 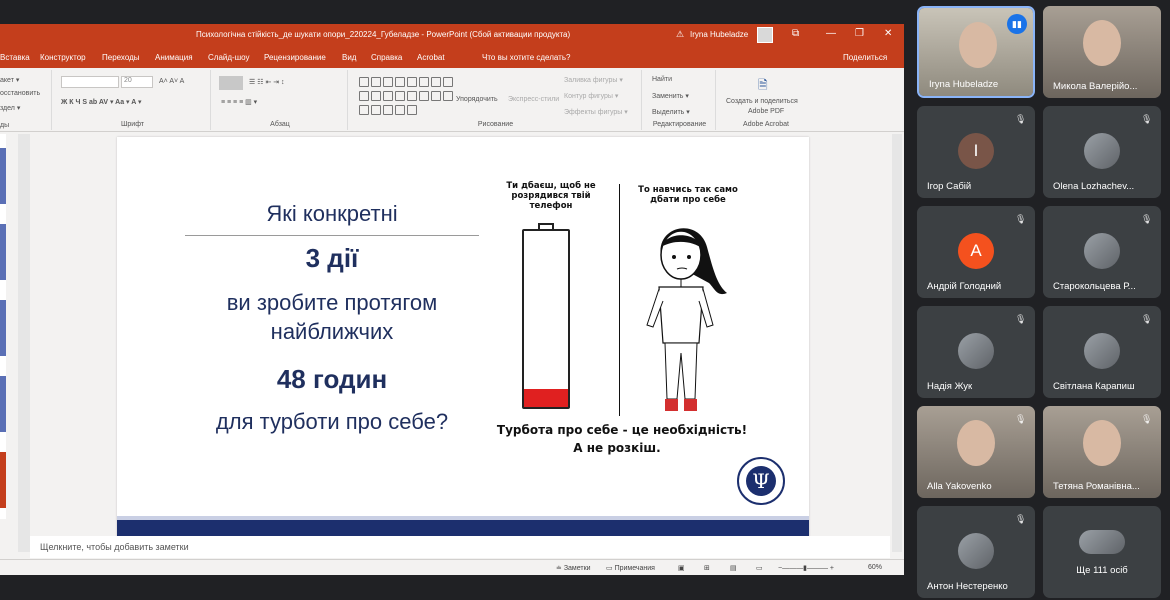 I want to click on font-name-box, so click(x=90, y=82).